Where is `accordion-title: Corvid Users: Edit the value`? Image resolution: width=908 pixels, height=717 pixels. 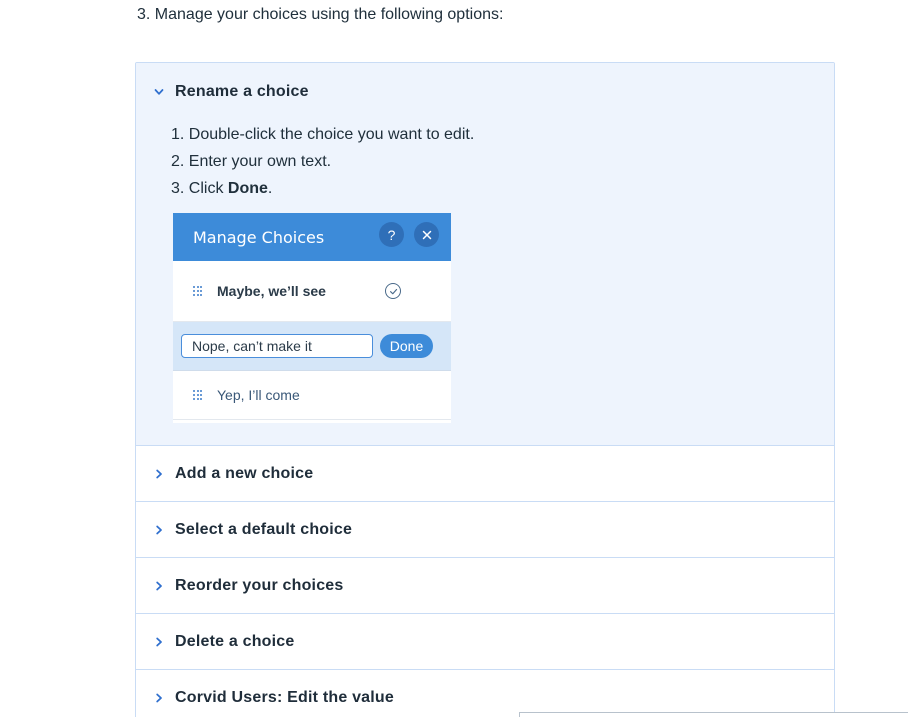 accordion-title: Corvid Users: Edit the value is located at coordinates (284, 697).